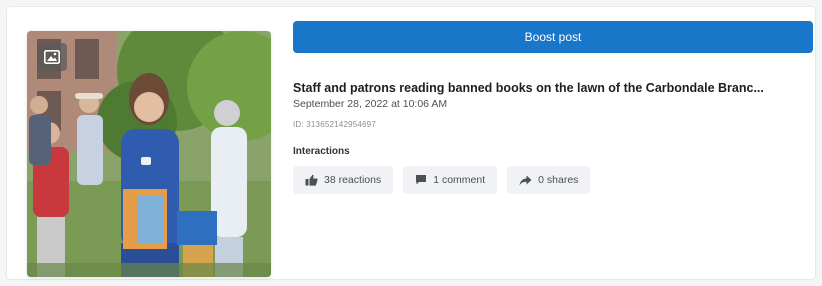  Describe the element at coordinates (311, 180) in the screenshot. I see `thumbs-up-icon` at that location.